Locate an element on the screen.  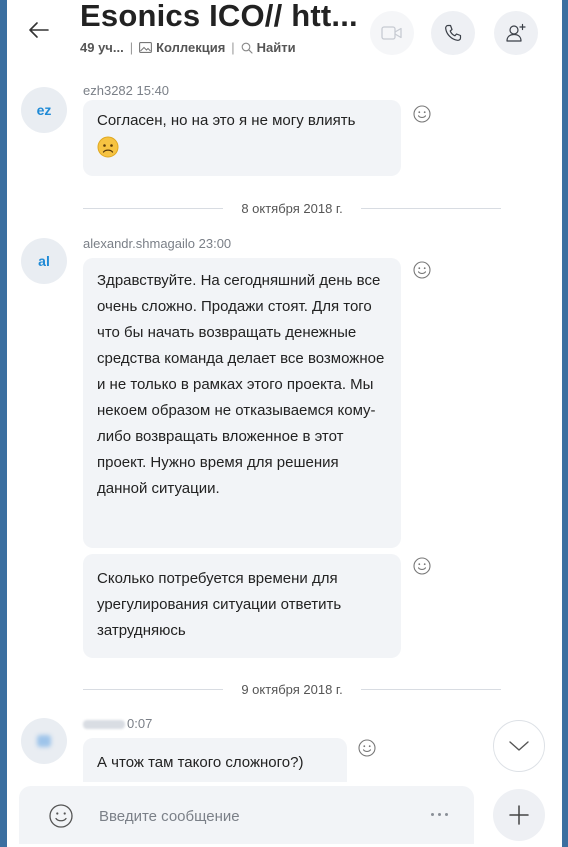
back-button is located at coordinates (39, 30).